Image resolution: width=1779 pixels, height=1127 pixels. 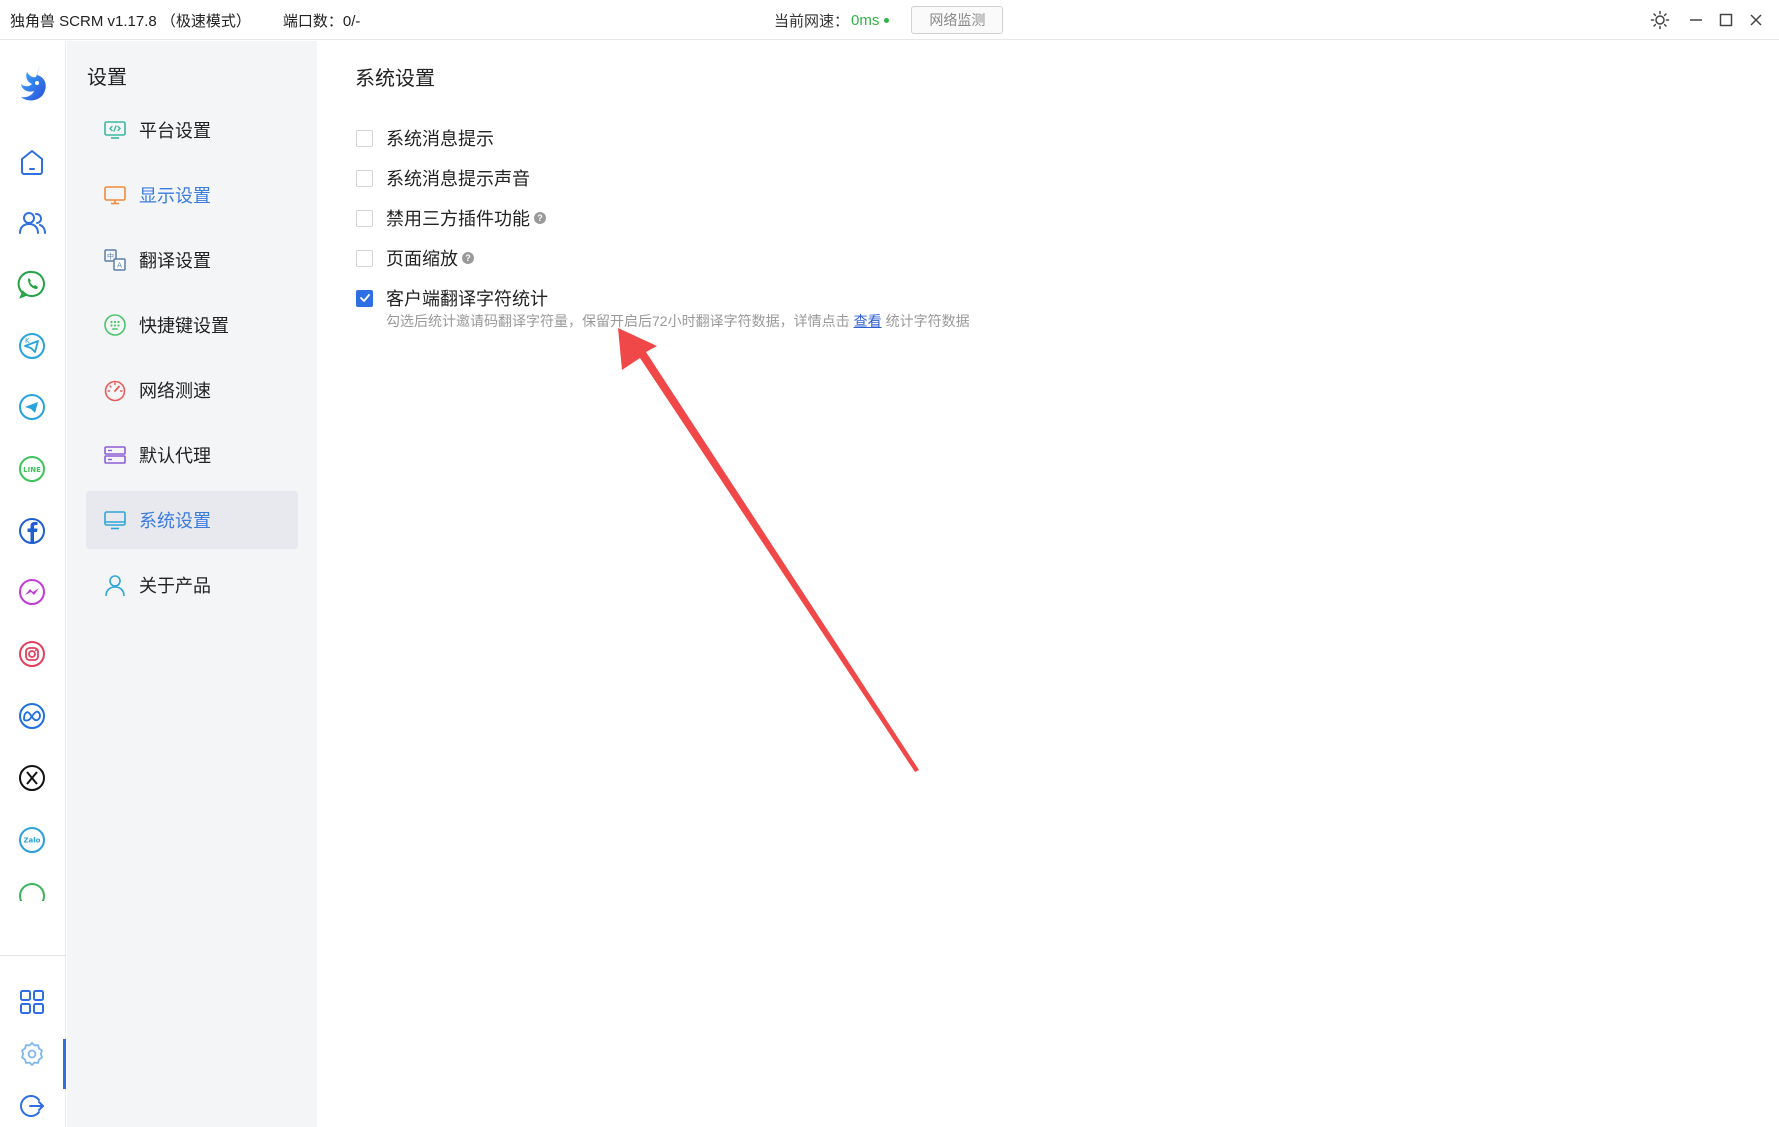 What do you see at coordinates (1726, 20) in the screenshot?
I see `maximize-button` at bounding box center [1726, 20].